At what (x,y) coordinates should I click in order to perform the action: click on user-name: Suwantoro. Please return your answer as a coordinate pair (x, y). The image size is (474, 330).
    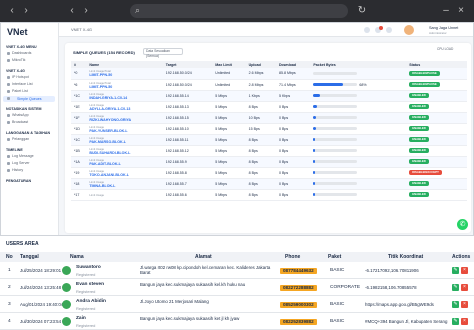
    Looking at the image, I should click on (88, 267).